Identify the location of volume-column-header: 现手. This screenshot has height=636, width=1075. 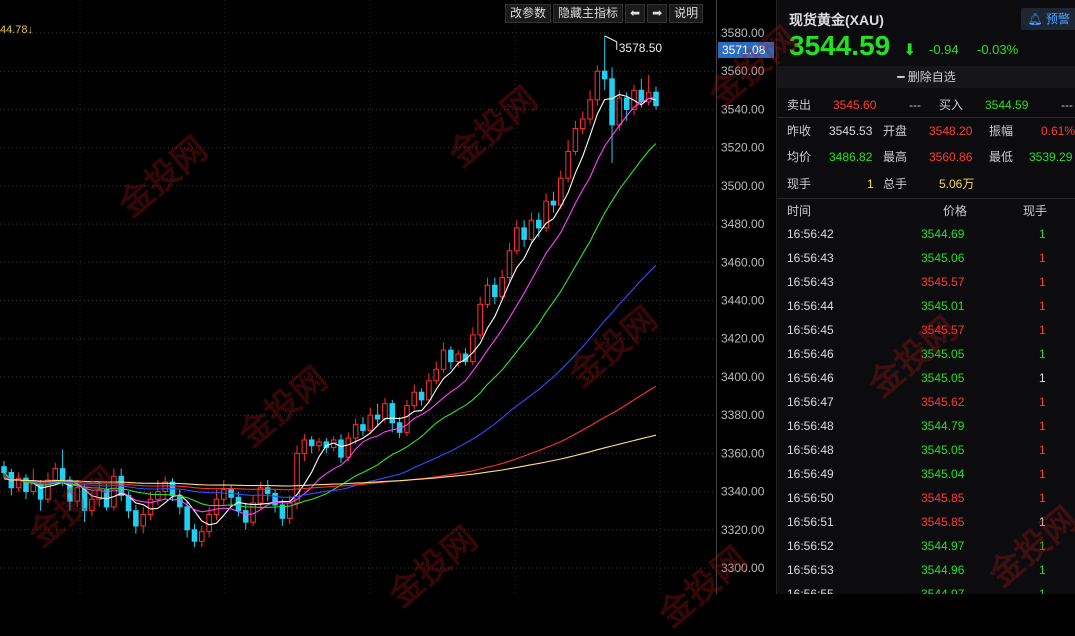
(1035, 211).